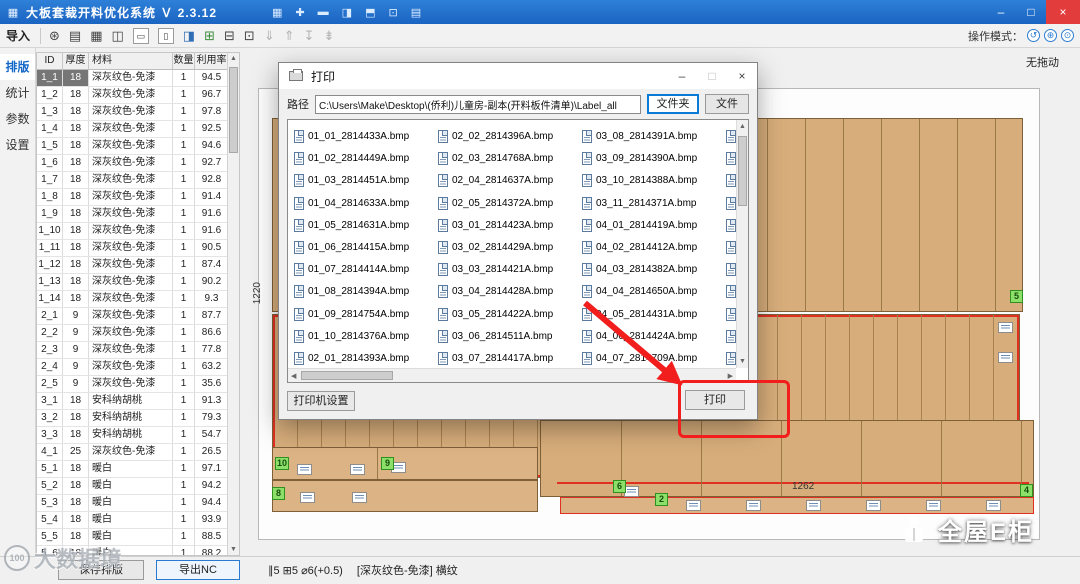 The image size is (1080, 584). I want to click on sidebar-item-参数: 参数, so click(17, 119).